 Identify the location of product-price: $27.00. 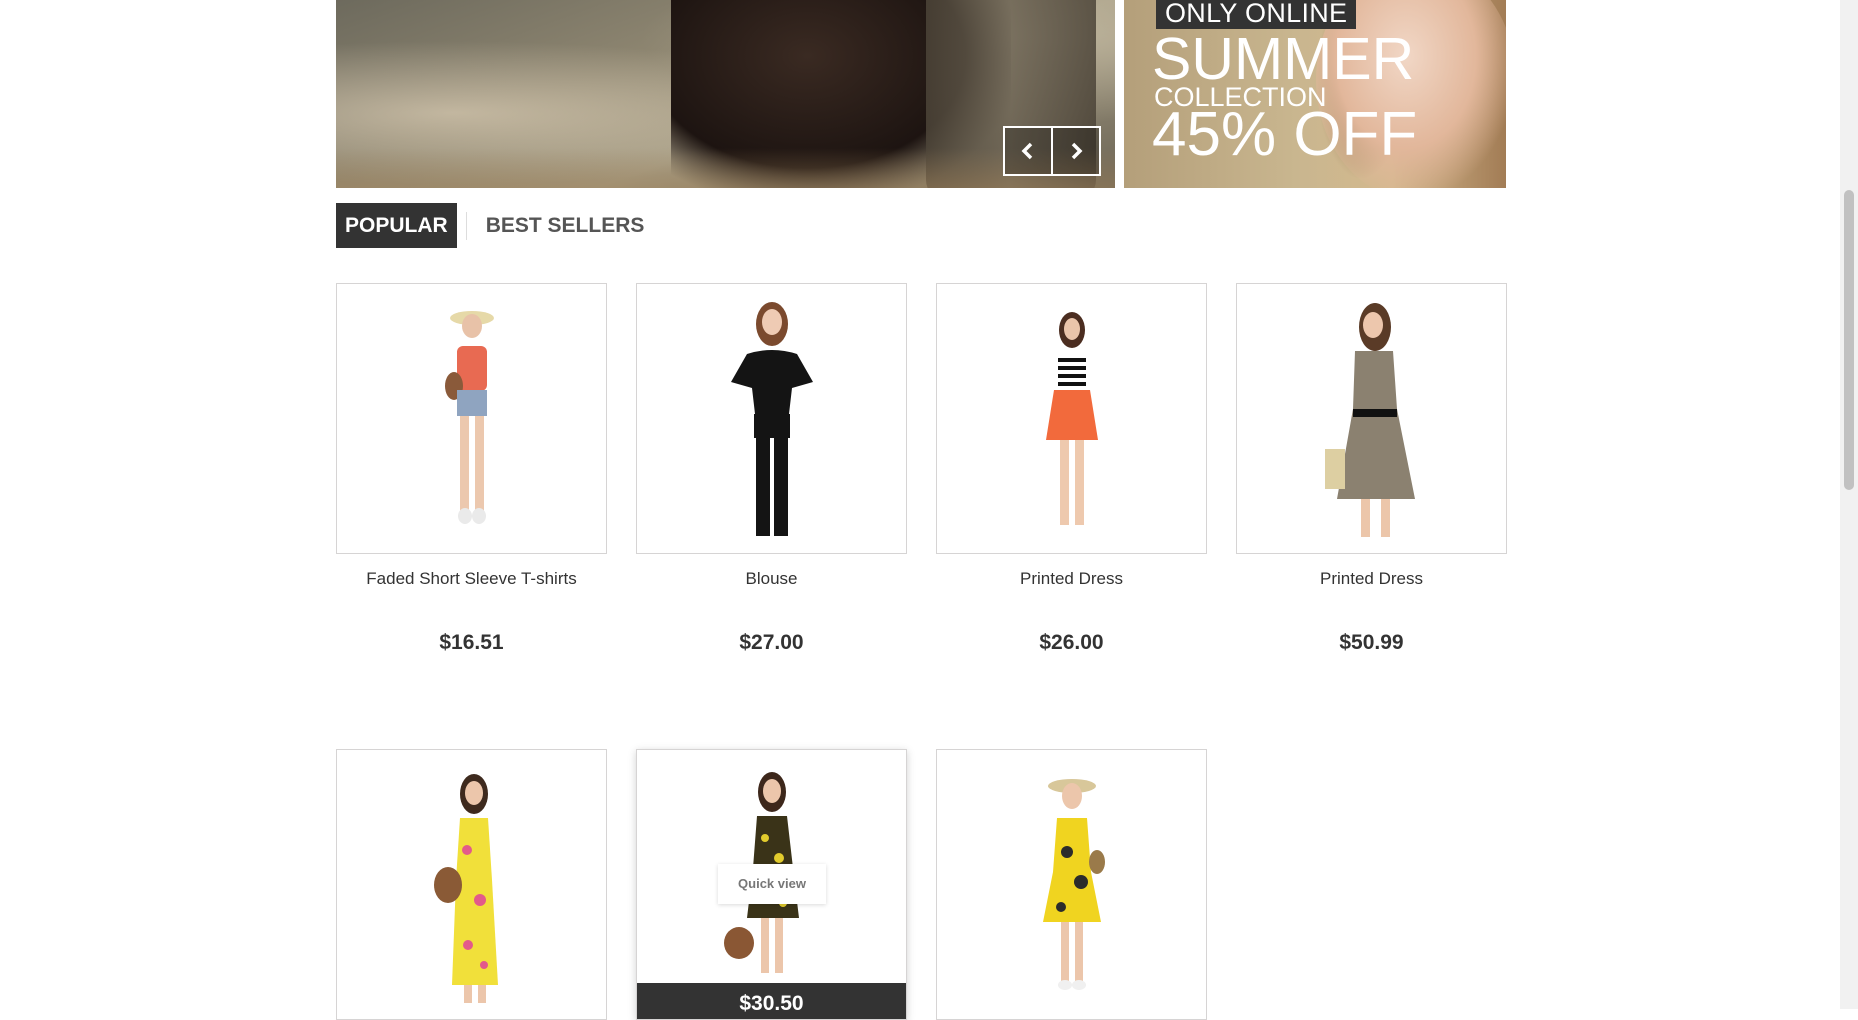
(771, 642).